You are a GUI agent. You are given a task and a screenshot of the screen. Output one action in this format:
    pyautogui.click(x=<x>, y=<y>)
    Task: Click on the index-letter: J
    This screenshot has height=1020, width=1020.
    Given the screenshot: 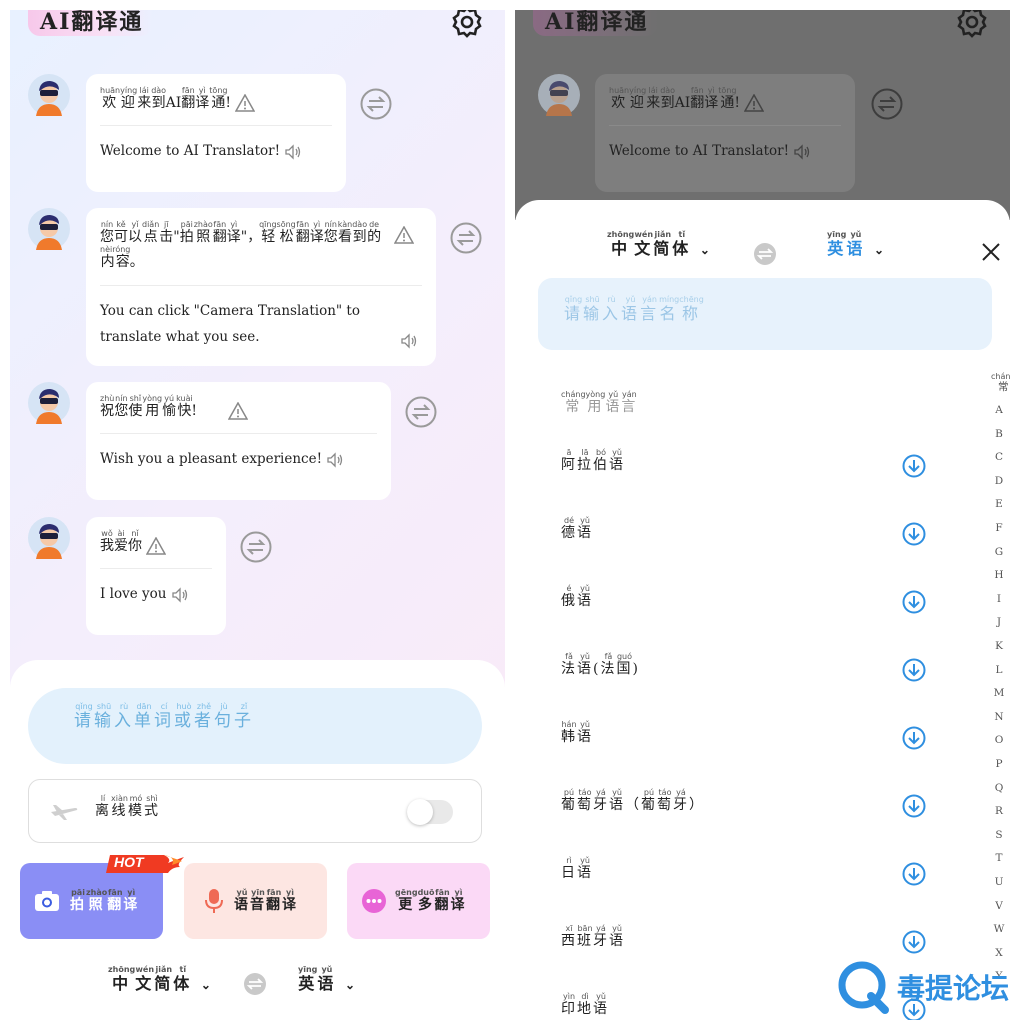 What is the action you would take?
    pyautogui.click(x=999, y=622)
    